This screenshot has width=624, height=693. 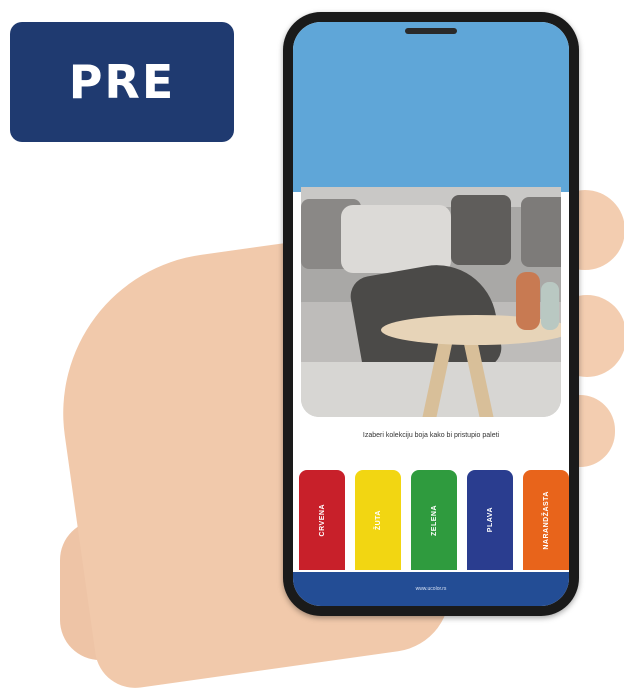 I want to click on swatch-narandzasta: NARANDŽASTA, so click(x=546, y=520).